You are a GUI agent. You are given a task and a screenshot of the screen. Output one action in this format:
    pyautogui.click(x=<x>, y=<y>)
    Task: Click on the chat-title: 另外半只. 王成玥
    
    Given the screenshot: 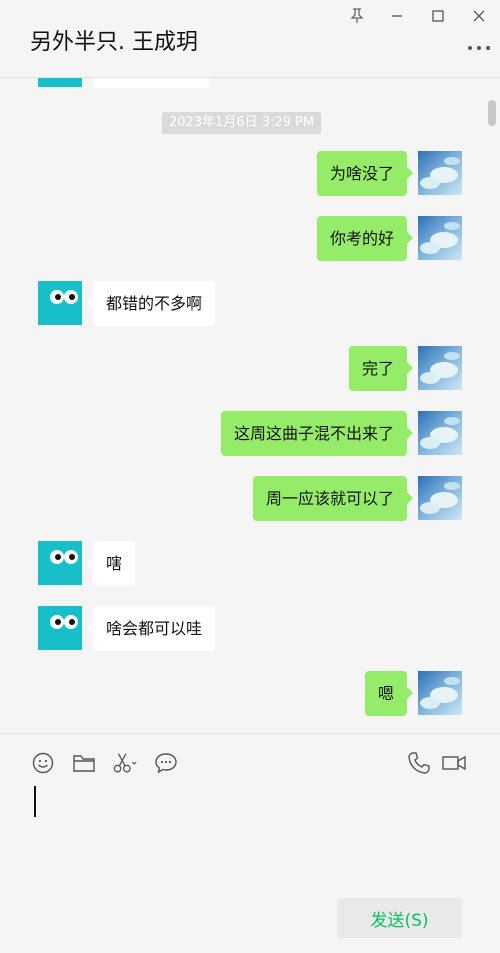 What is the action you would take?
    pyautogui.click(x=114, y=42)
    